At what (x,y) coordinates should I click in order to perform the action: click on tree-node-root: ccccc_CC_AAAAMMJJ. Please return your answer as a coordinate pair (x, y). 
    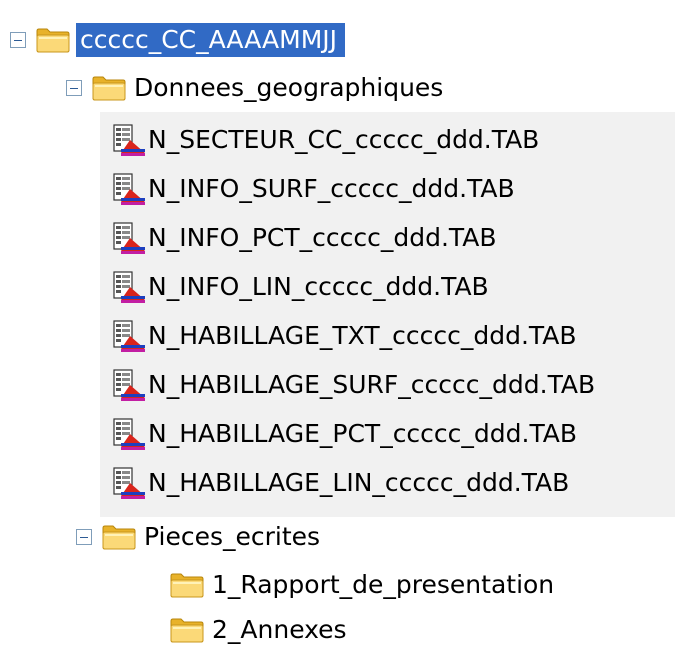
    Looking at the image, I should click on (178, 40).